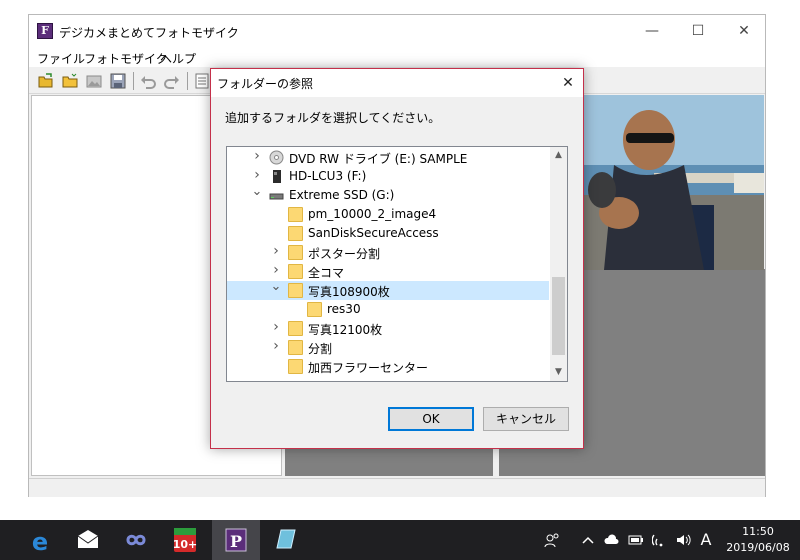  I want to click on usb-drive-icon, so click(276, 176).